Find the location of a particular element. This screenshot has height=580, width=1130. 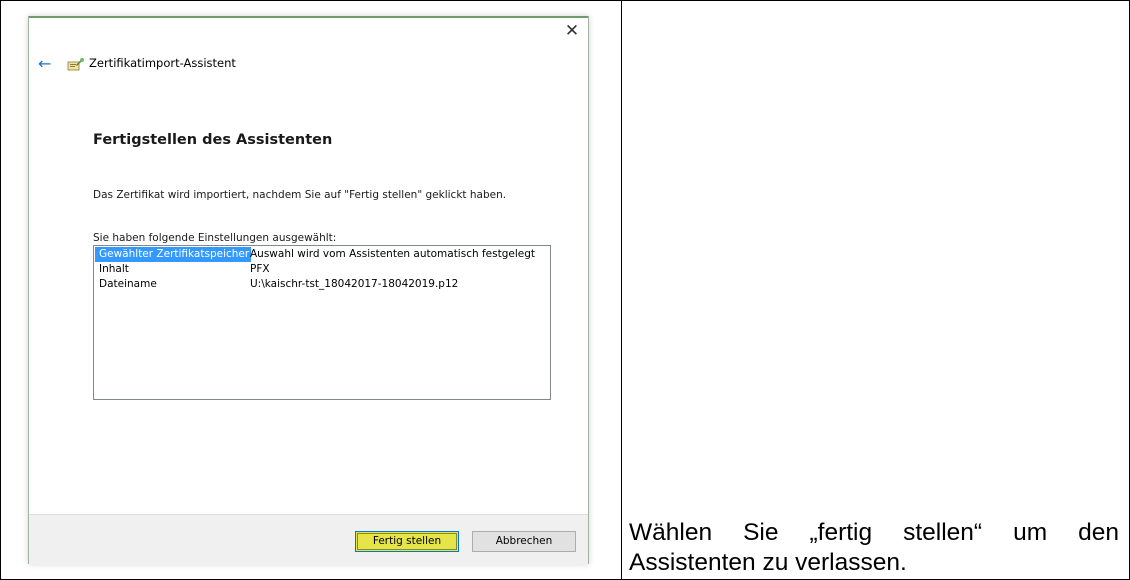

setting-value: PFX is located at coordinates (260, 269).